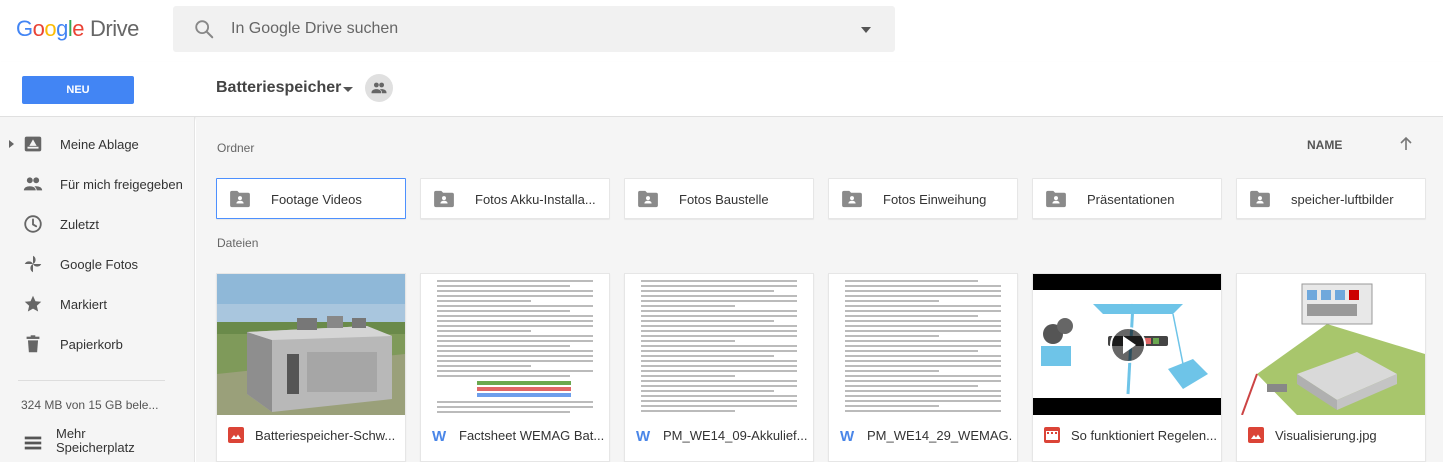  What do you see at coordinates (721, 89) in the screenshot?
I see `toolbar: NEU Batteriespeicher` at bounding box center [721, 89].